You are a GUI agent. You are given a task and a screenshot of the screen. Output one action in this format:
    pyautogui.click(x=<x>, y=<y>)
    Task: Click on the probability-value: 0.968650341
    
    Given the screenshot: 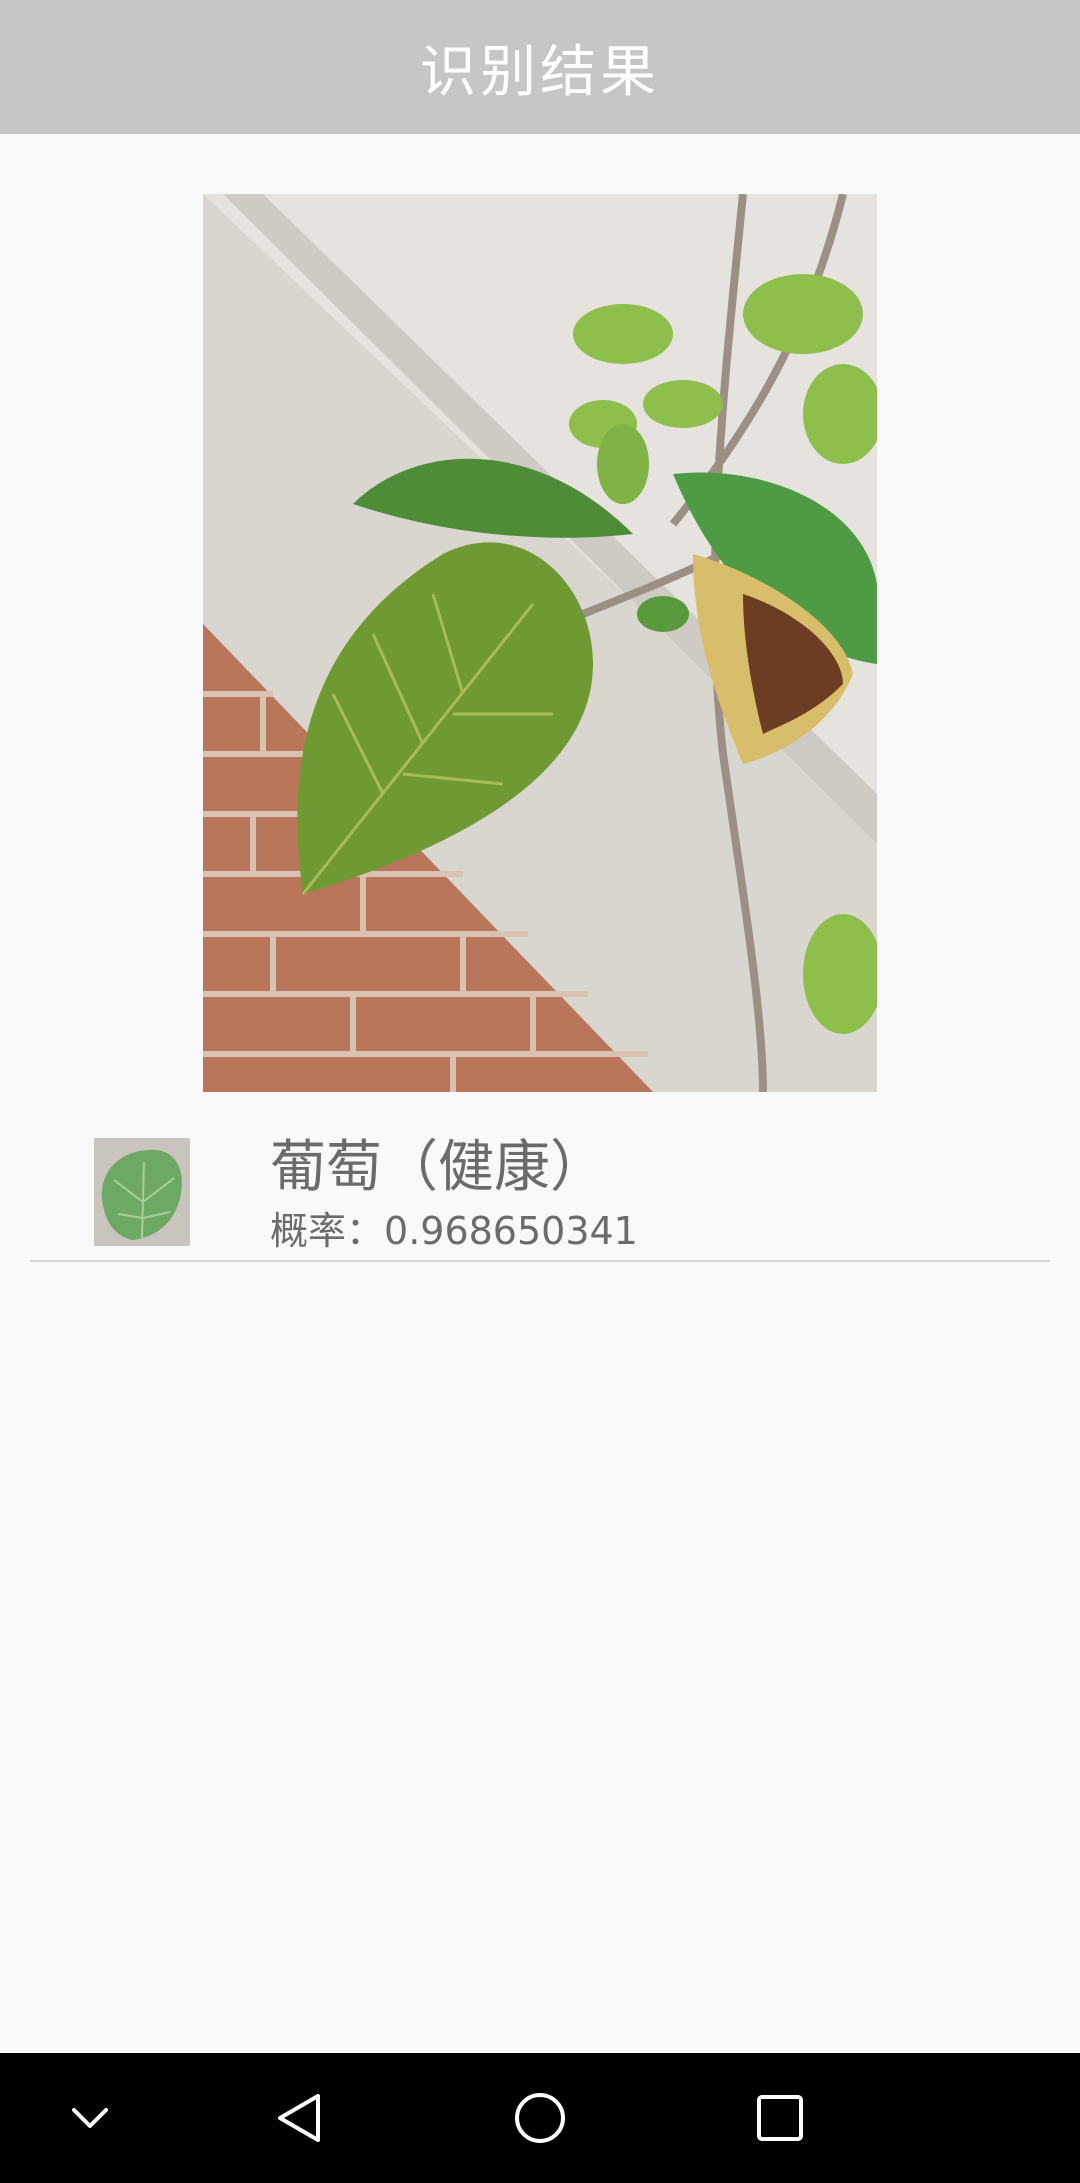 What is the action you would take?
    pyautogui.click(x=511, y=1231)
    